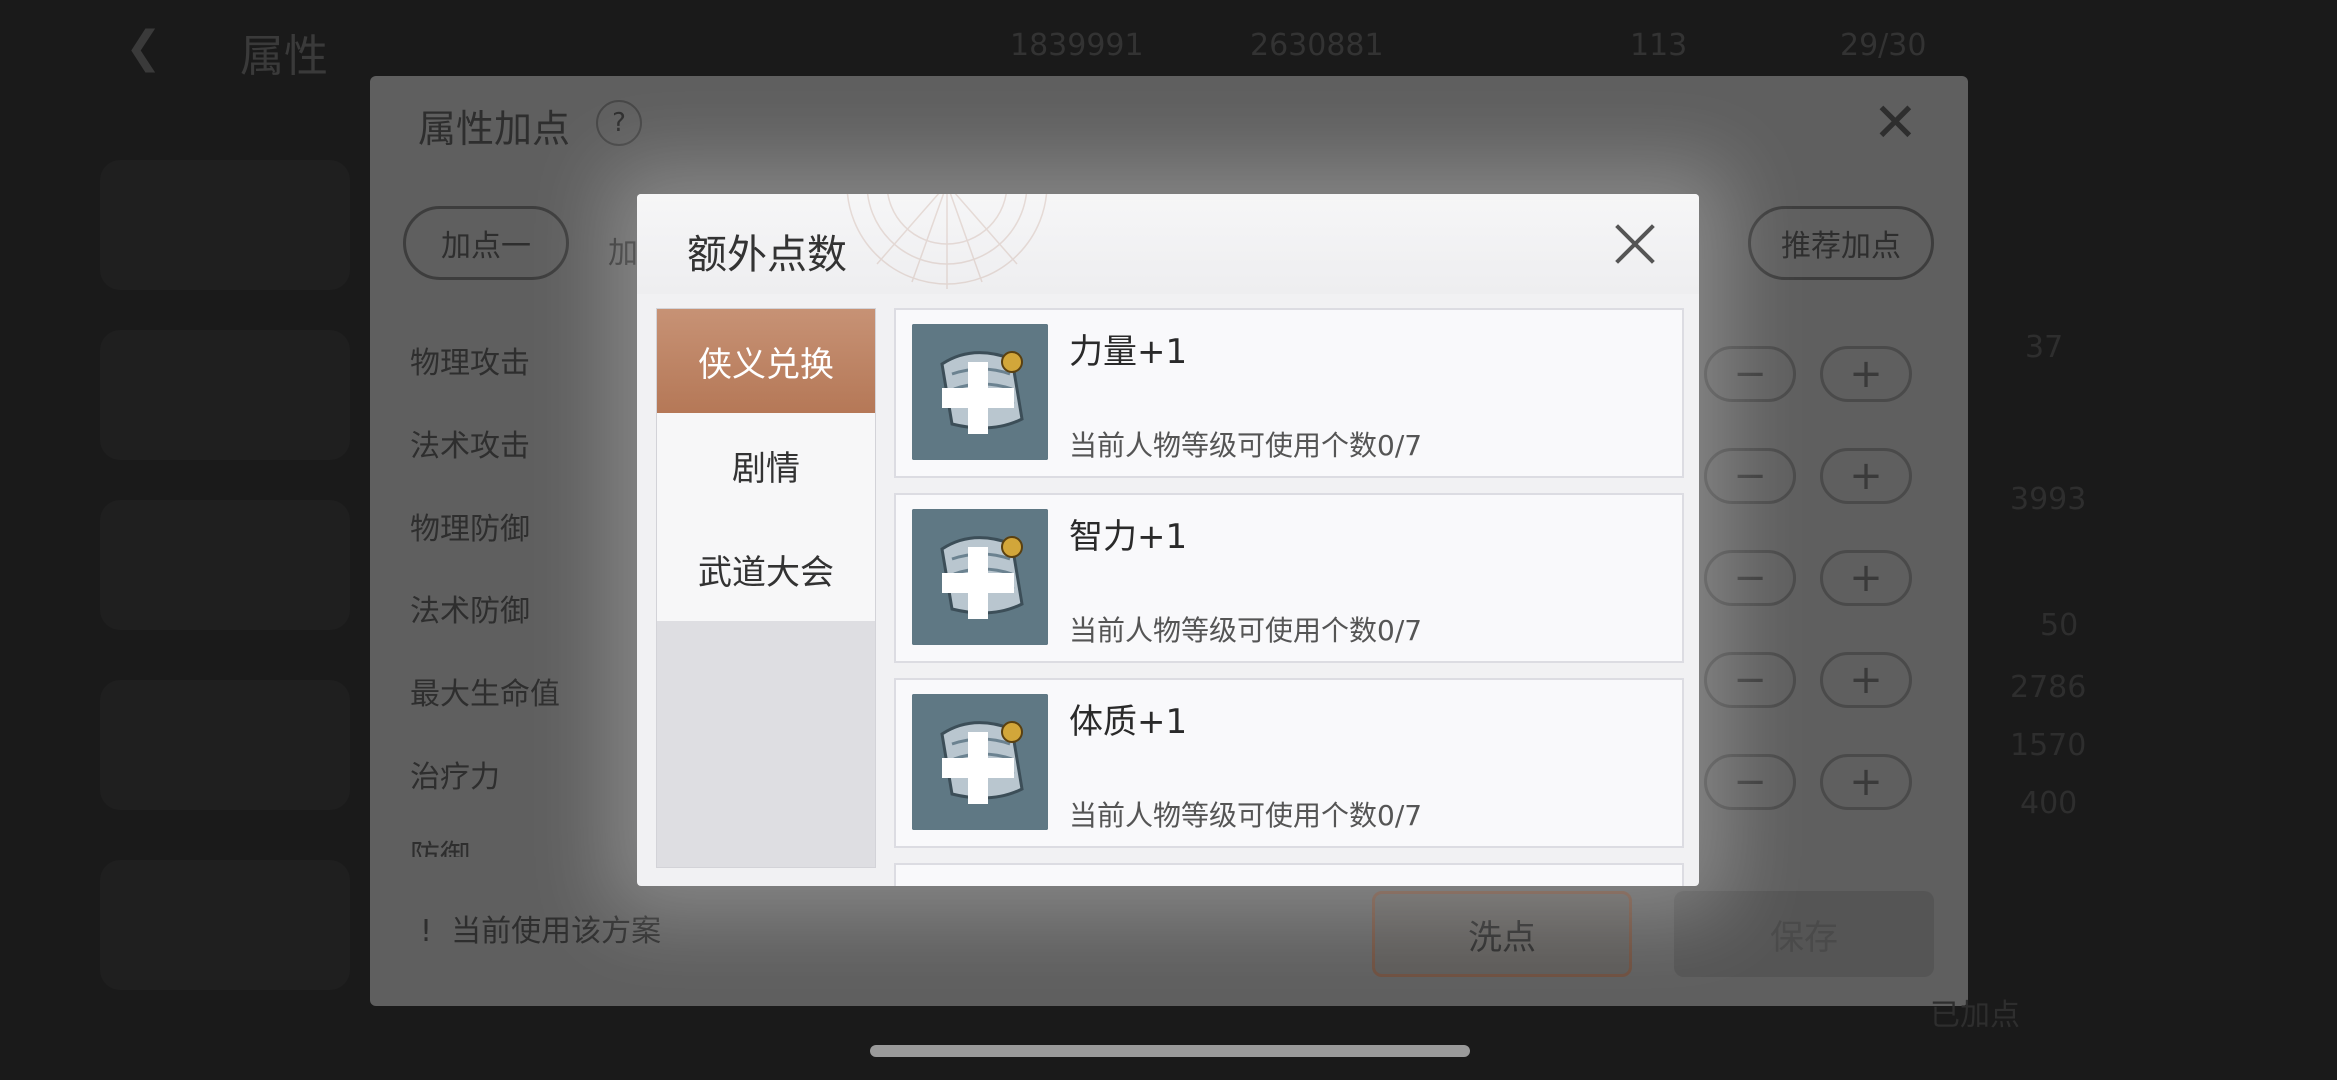 This screenshot has height=1080, width=2337. Describe the element at coordinates (1170, 1051) in the screenshot. I see `home-indicator` at that location.